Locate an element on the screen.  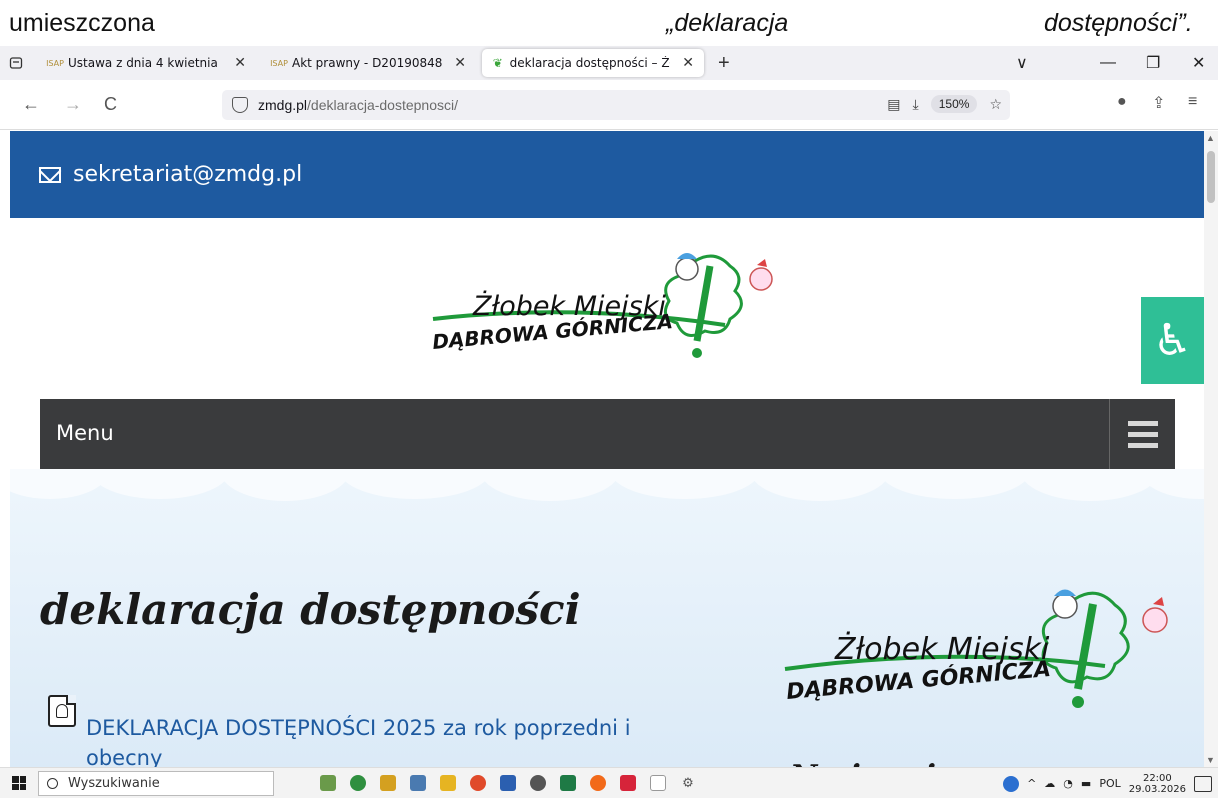
forward-button: → is located at coordinates (73, 104).